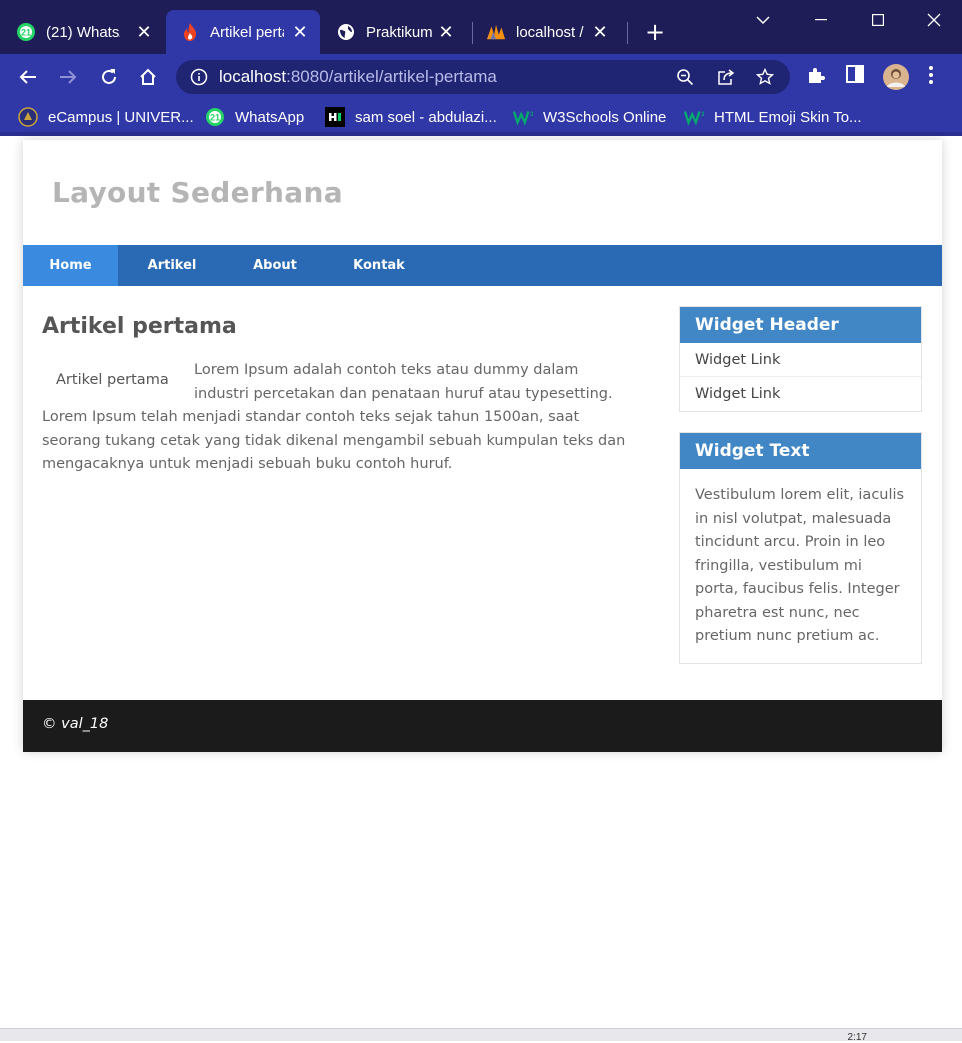 This screenshot has height=1043, width=962. I want to click on browser-toolbar: localhost:8080/artikel/artikel-pertama, so click(481, 77).